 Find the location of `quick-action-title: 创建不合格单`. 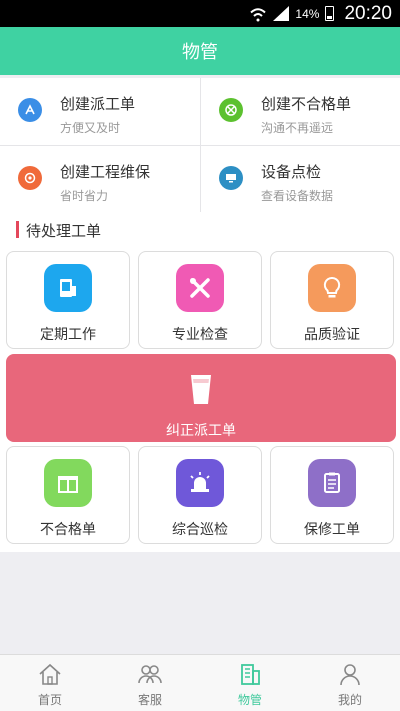

quick-action-title: 创建不合格单 is located at coordinates (306, 104).